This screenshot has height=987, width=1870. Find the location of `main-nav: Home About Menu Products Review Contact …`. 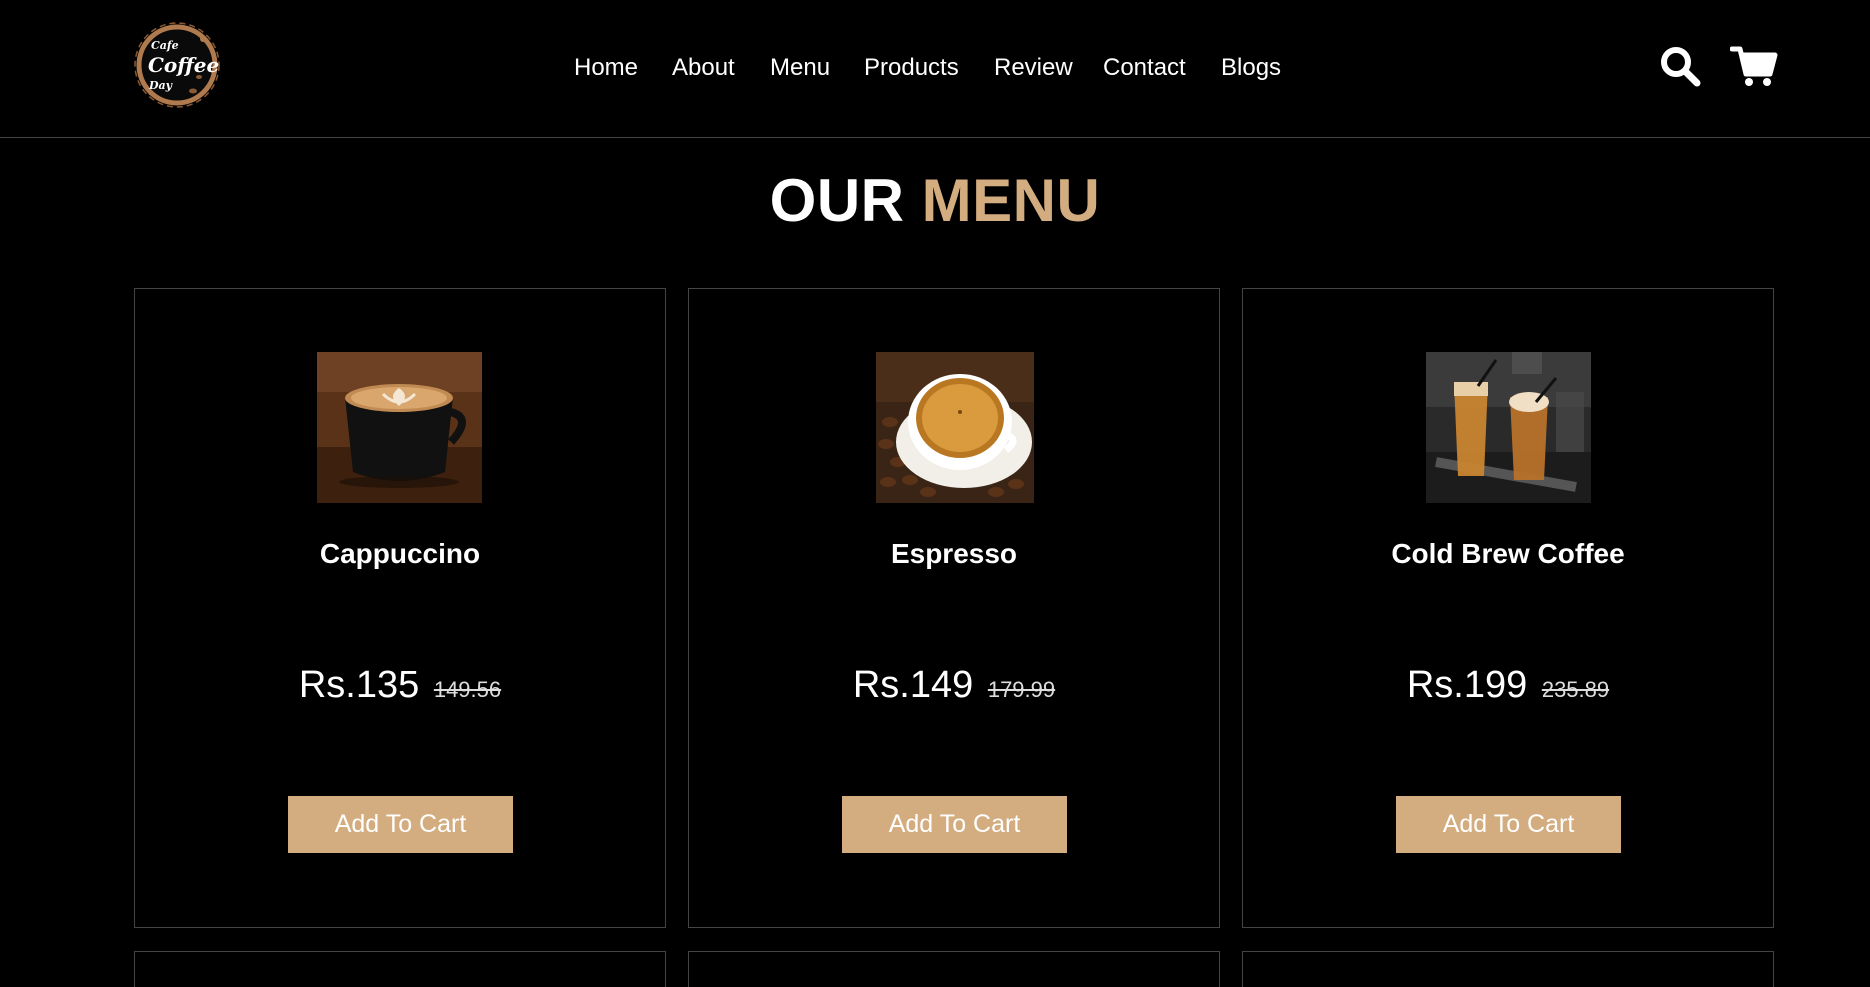

main-nav: Home About Menu Products Review Contact … is located at coordinates (935, 68).